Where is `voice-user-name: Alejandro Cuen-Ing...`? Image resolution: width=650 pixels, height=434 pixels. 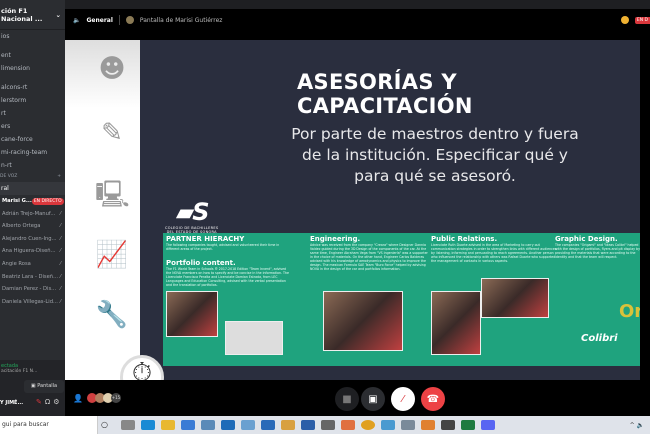 voice-user-name: Alejandro Cuen-Ing... is located at coordinates (29, 238).